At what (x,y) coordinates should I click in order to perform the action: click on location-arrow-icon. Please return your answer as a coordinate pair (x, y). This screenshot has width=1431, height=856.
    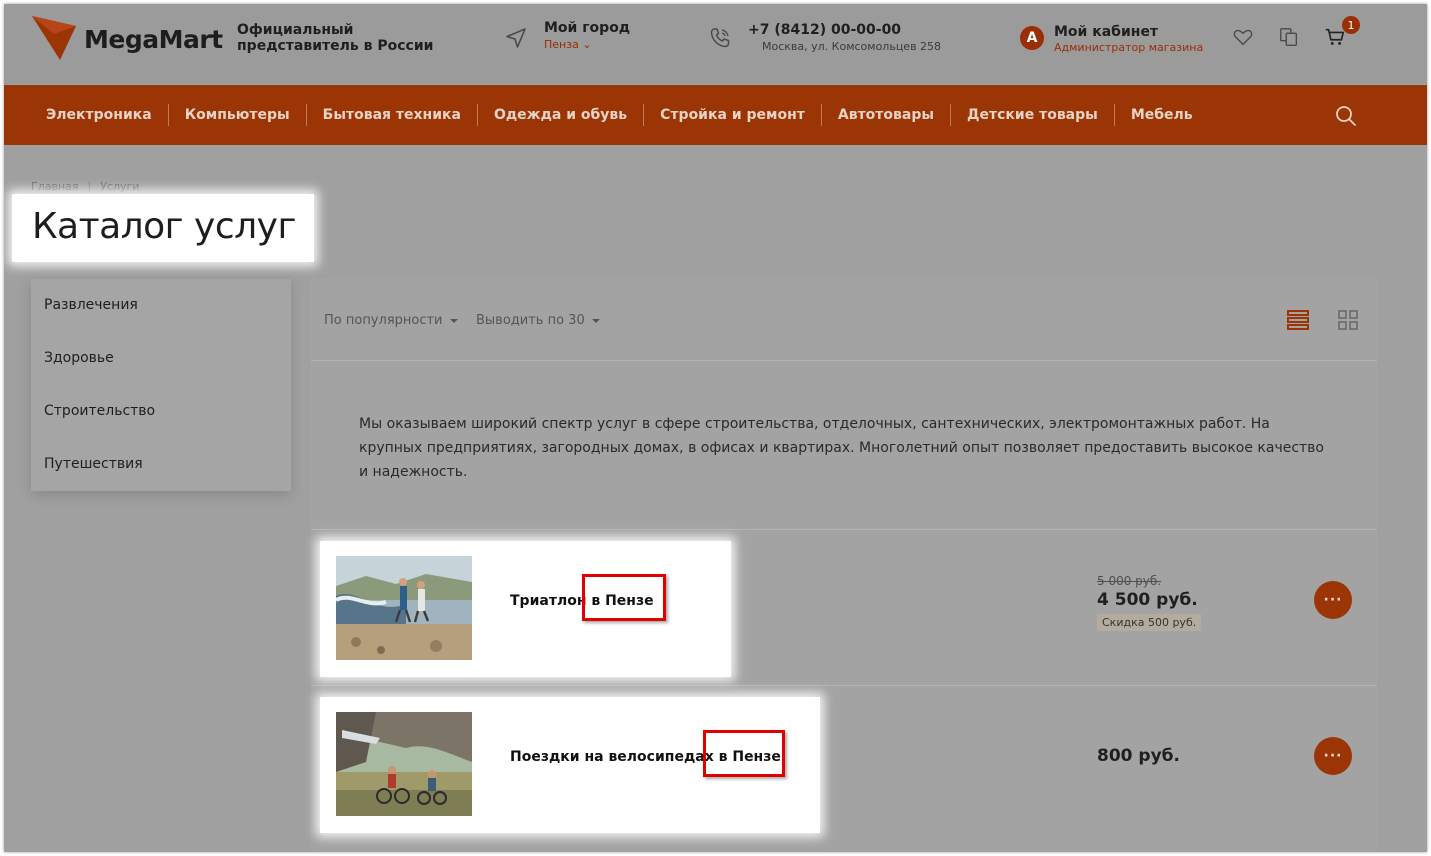
    Looking at the image, I should click on (516, 38).